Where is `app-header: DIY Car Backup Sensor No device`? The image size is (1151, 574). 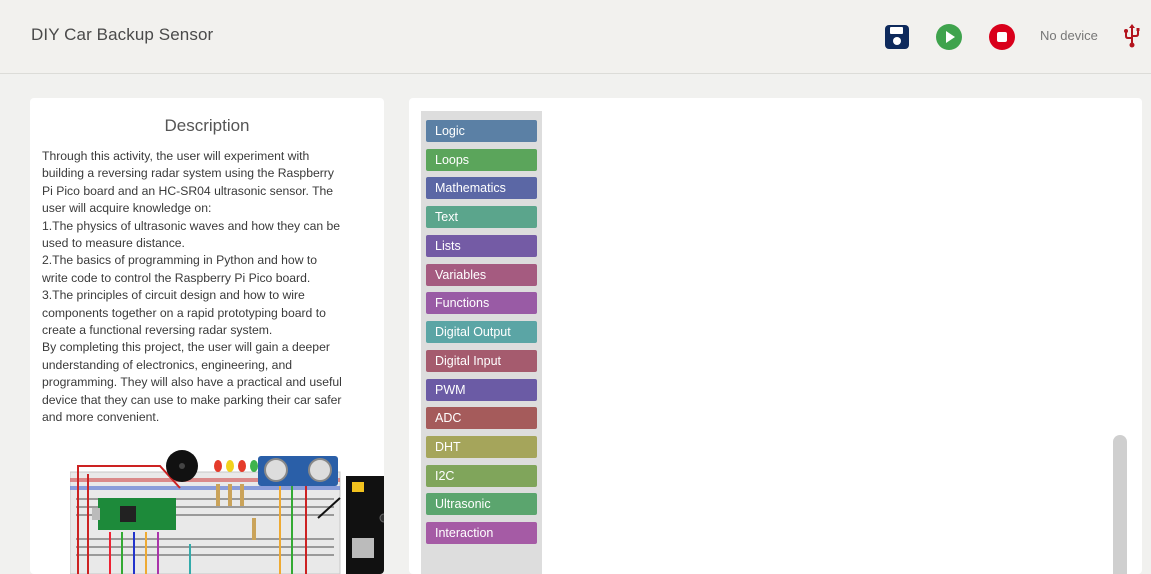 app-header: DIY Car Backup Sensor No device is located at coordinates (575, 37).